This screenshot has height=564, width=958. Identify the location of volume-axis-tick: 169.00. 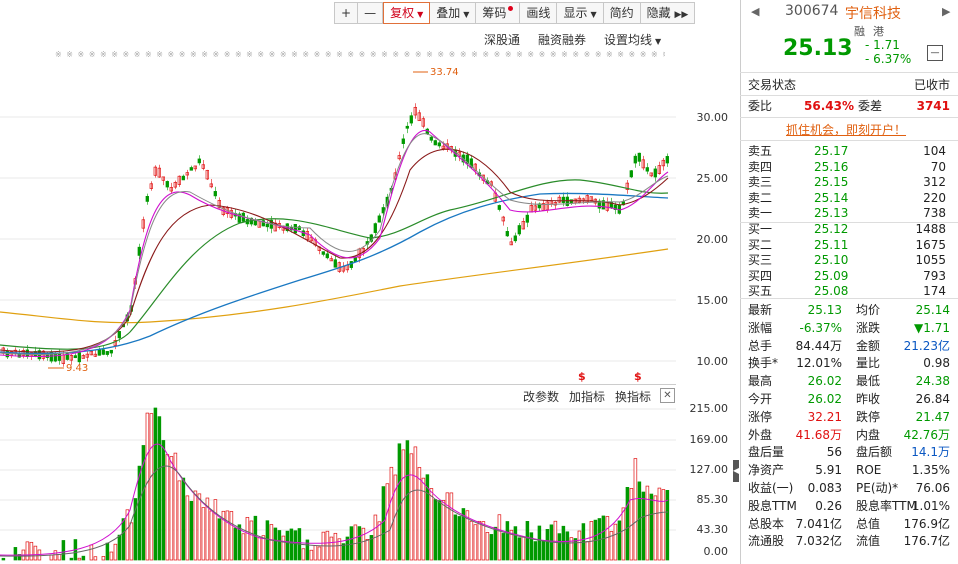
(709, 439).